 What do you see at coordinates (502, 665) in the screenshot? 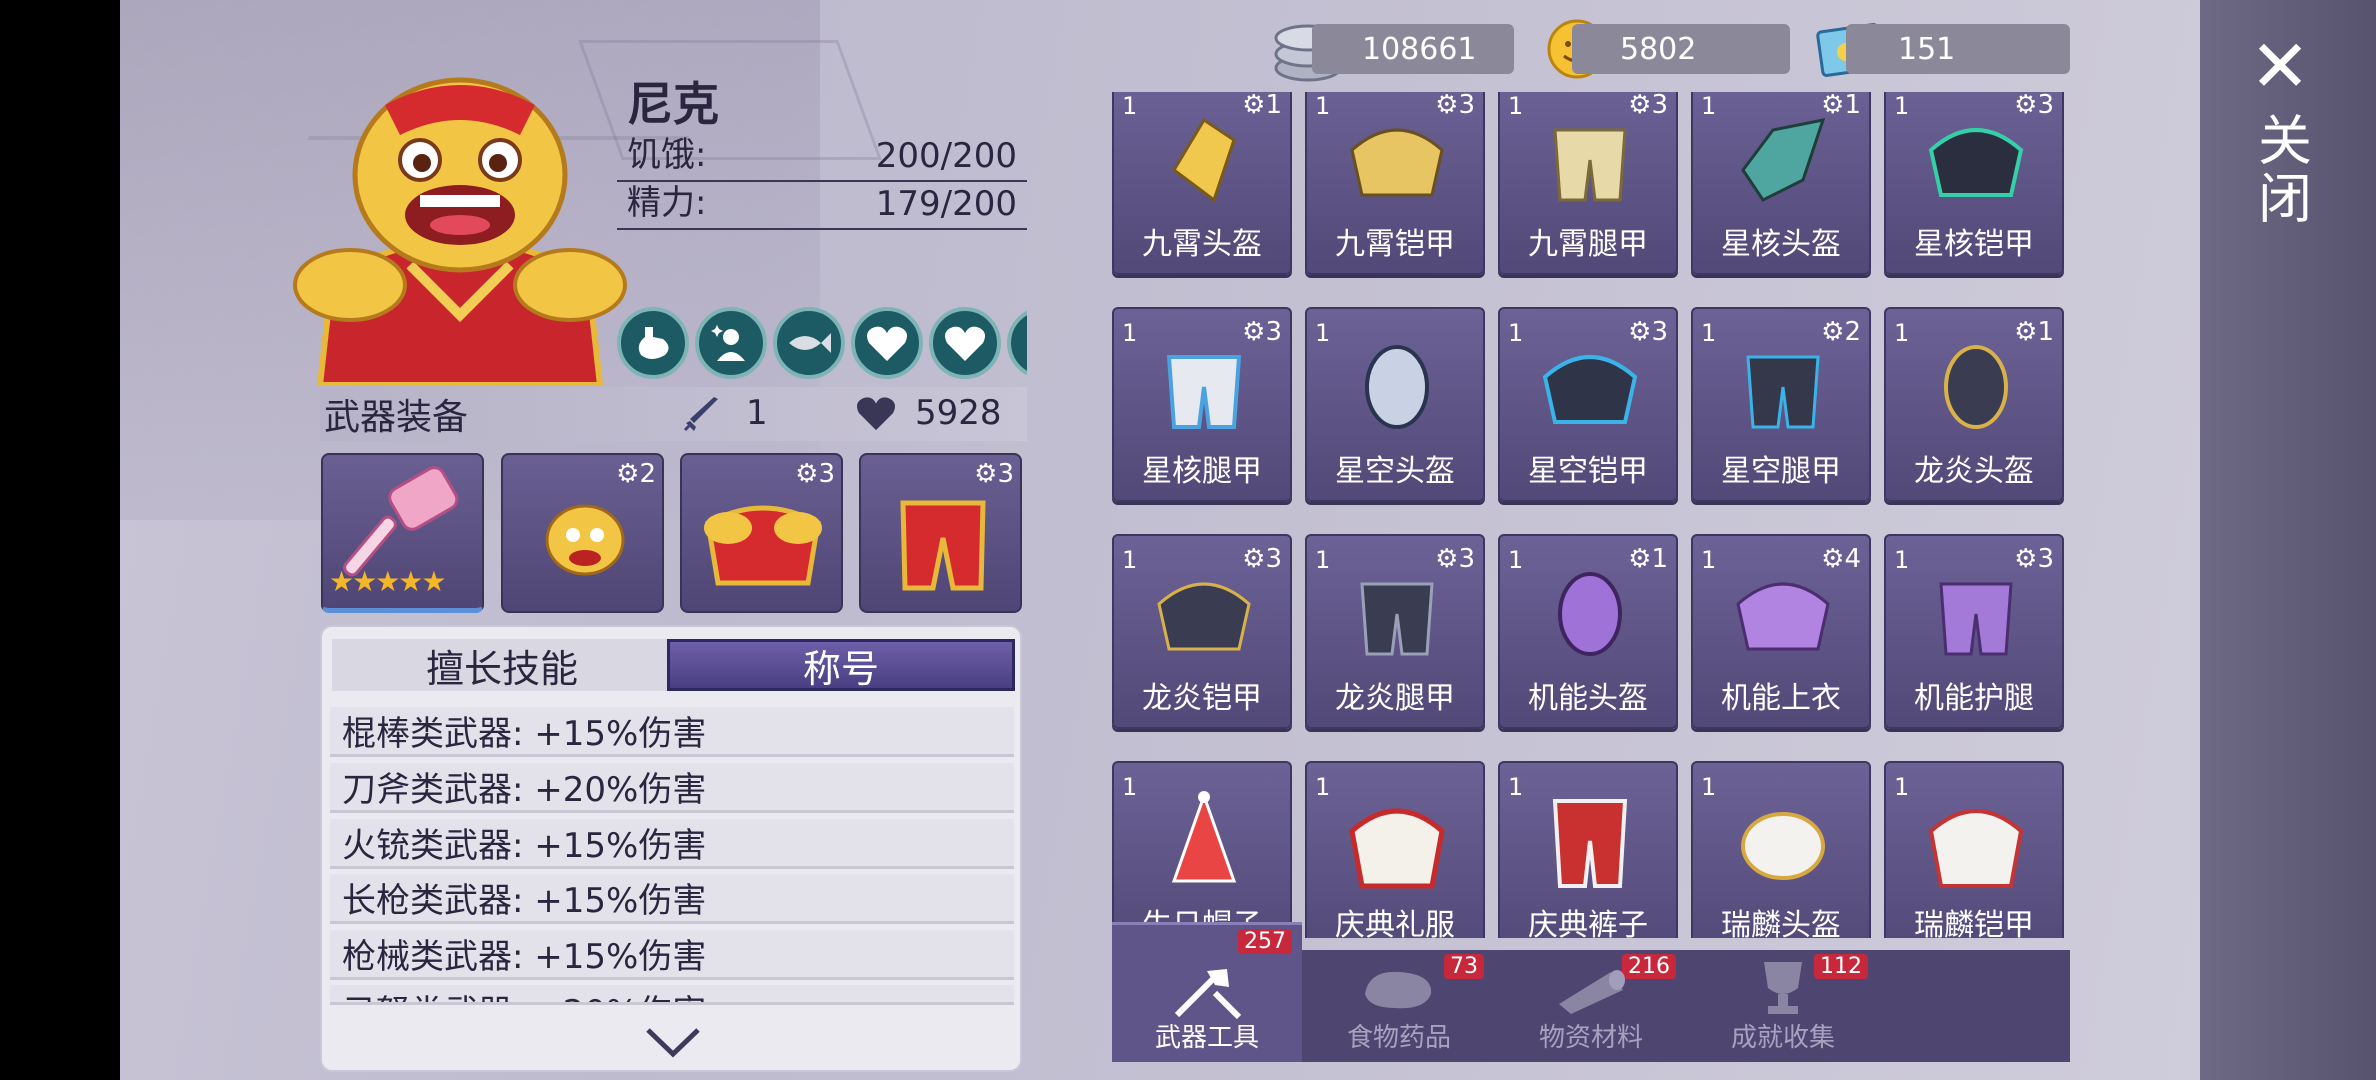
I see `tab-skills: 擅长技能` at bounding box center [502, 665].